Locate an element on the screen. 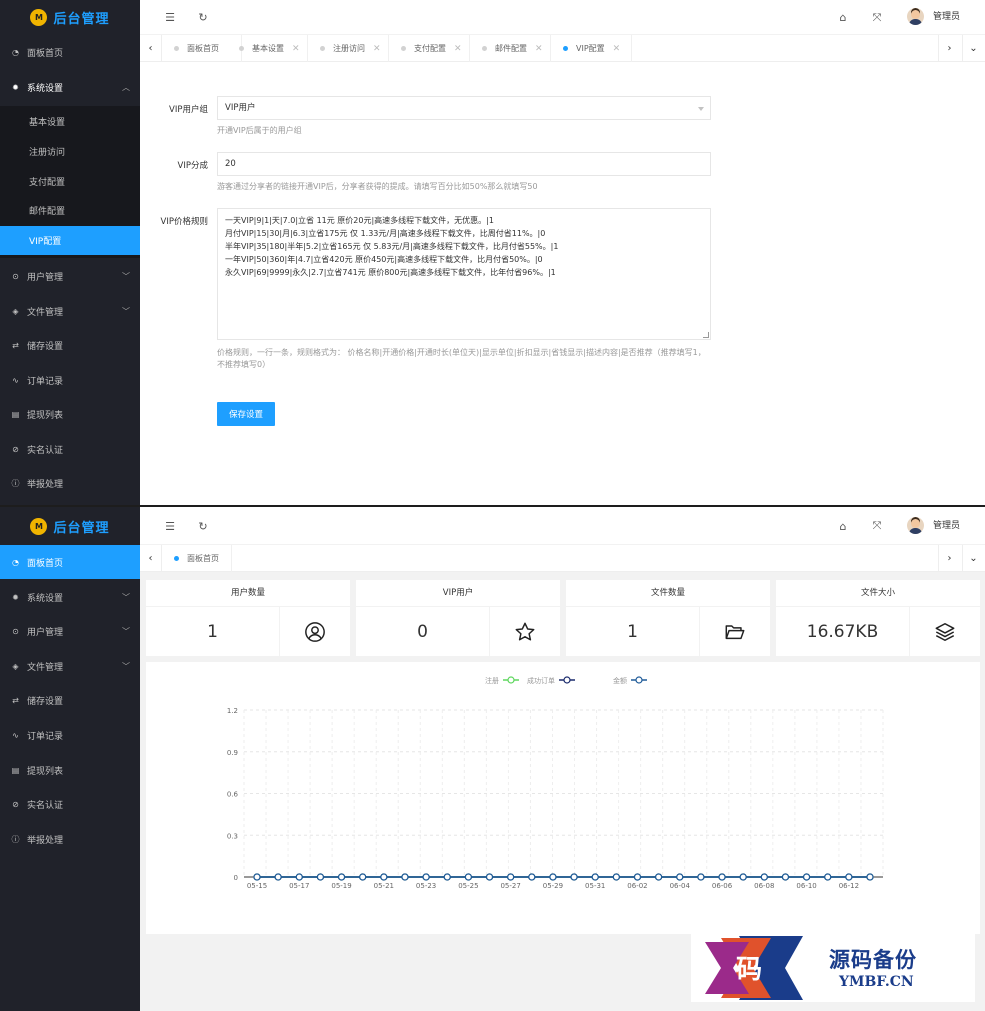 The height and width of the screenshot is (1011, 985). tab-label: 支付配置 is located at coordinates (430, 48).